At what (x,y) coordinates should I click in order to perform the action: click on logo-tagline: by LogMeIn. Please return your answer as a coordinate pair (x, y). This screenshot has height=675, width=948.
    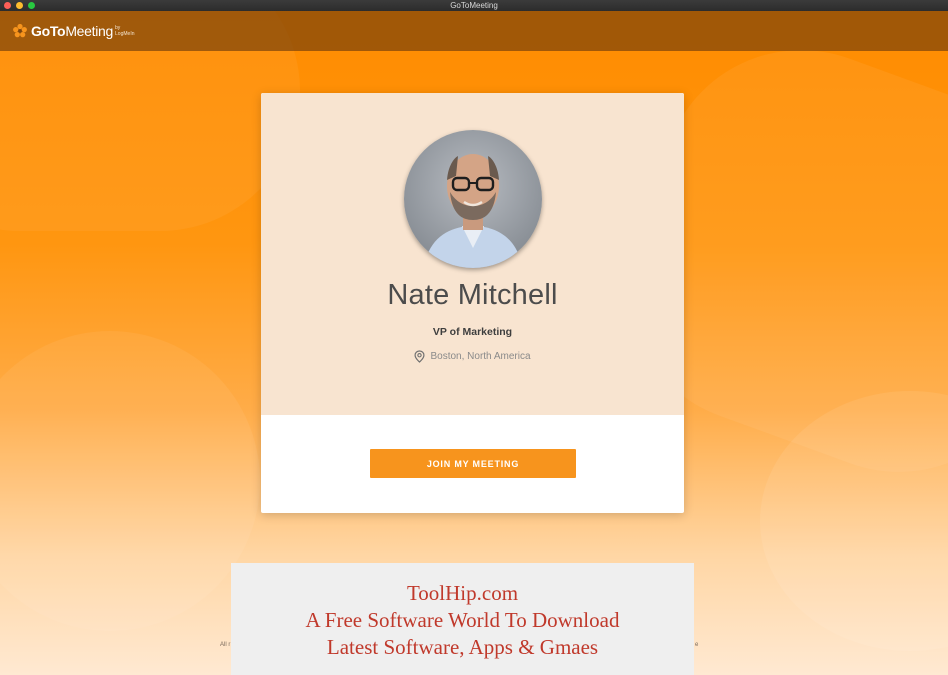
    Looking at the image, I should click on (125, 31).